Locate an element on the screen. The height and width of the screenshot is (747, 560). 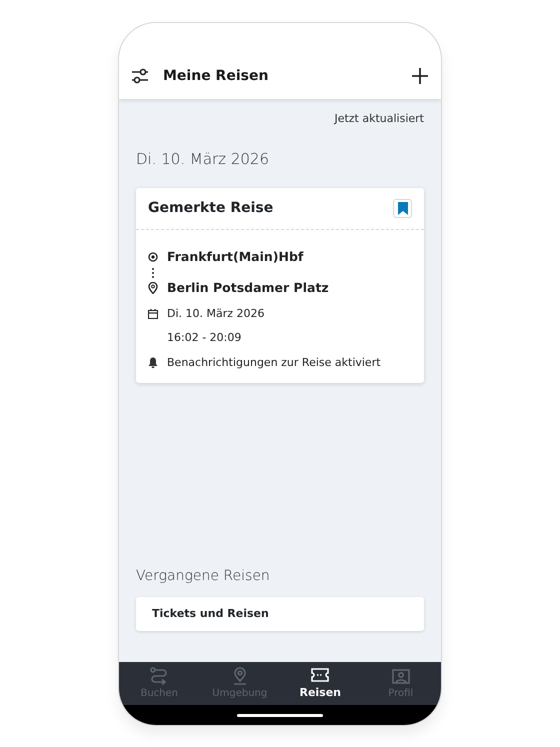
ticket-icon is located at coordinates (320, 675).